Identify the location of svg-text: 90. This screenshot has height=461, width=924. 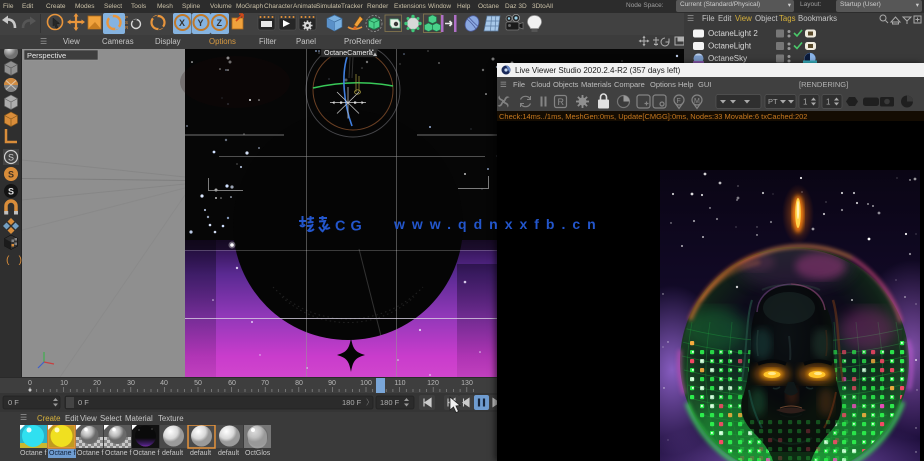
(332, 383).